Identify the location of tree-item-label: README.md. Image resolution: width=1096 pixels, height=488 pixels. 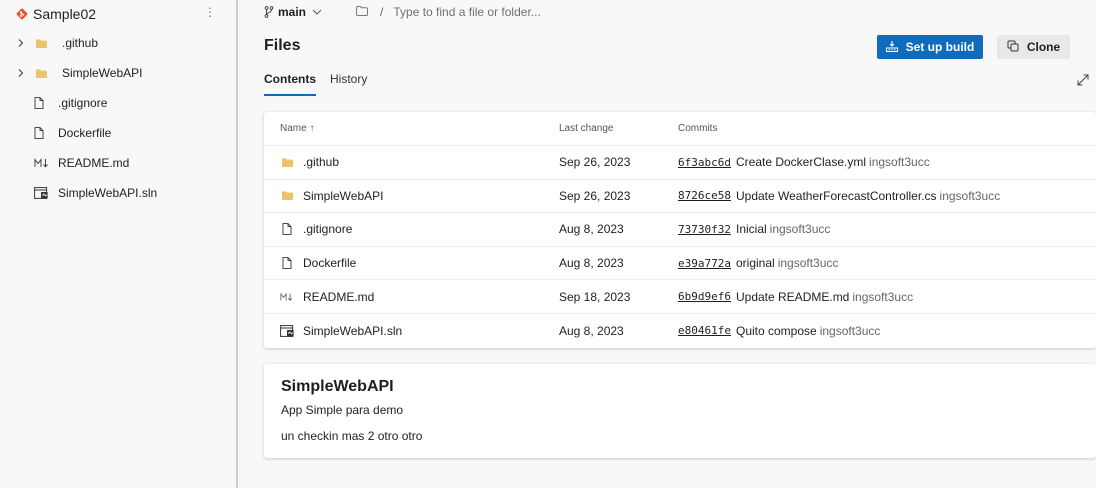
(94, 163).